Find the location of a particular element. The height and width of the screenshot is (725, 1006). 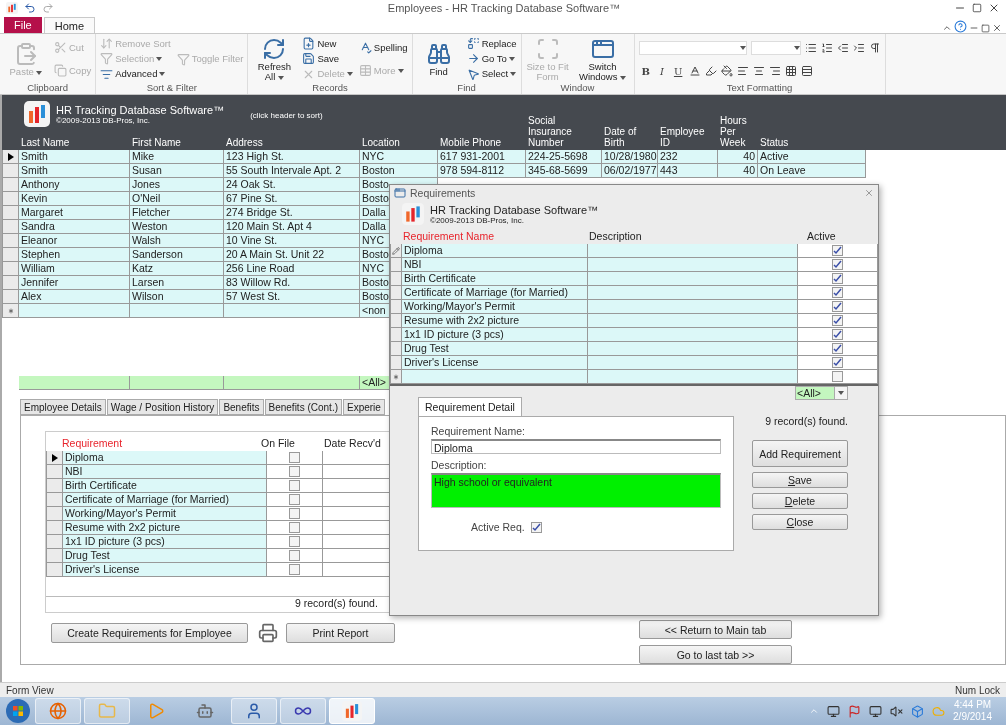

column-header: Employee ID is located at coordinates (688, 137).